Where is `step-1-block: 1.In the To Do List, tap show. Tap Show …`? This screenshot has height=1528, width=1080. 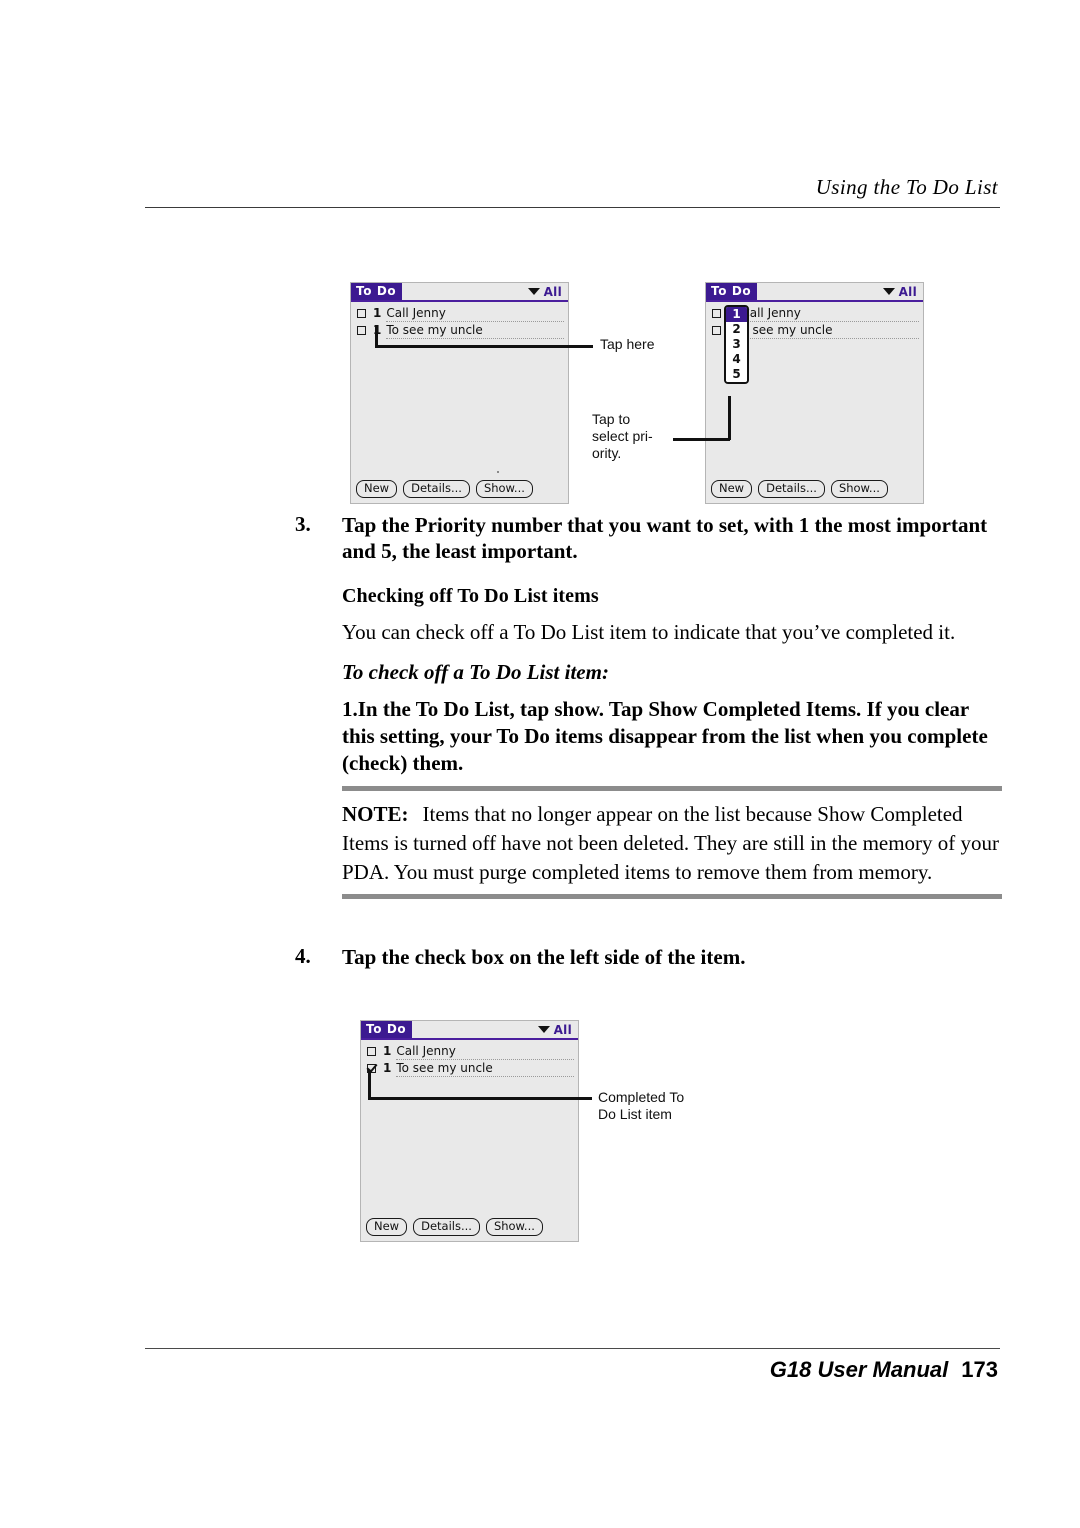 step-1-block: 1.In the To Do List, tap show. Tap Show … is located at coordinates (672, 736).